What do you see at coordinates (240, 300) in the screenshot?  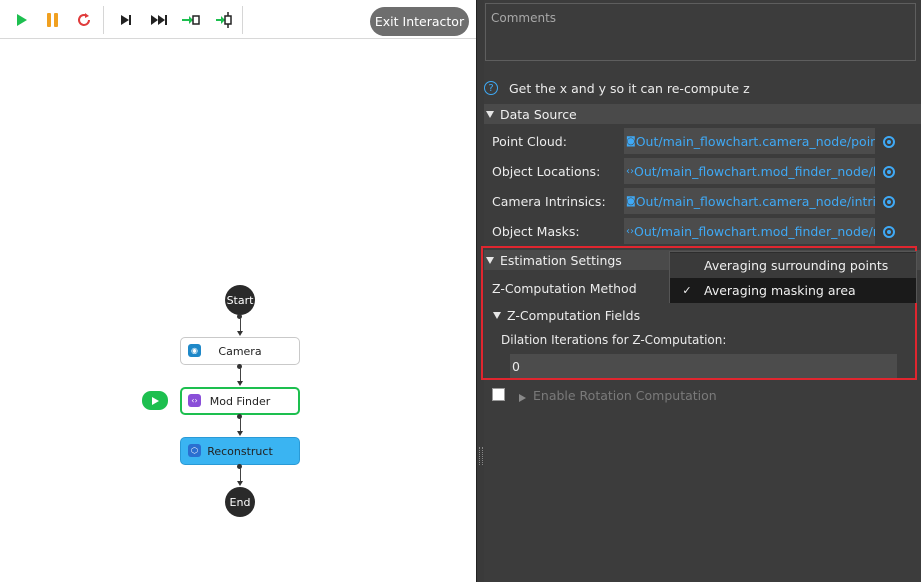 I see `start-node: Start` at bounding box center [240, 300].